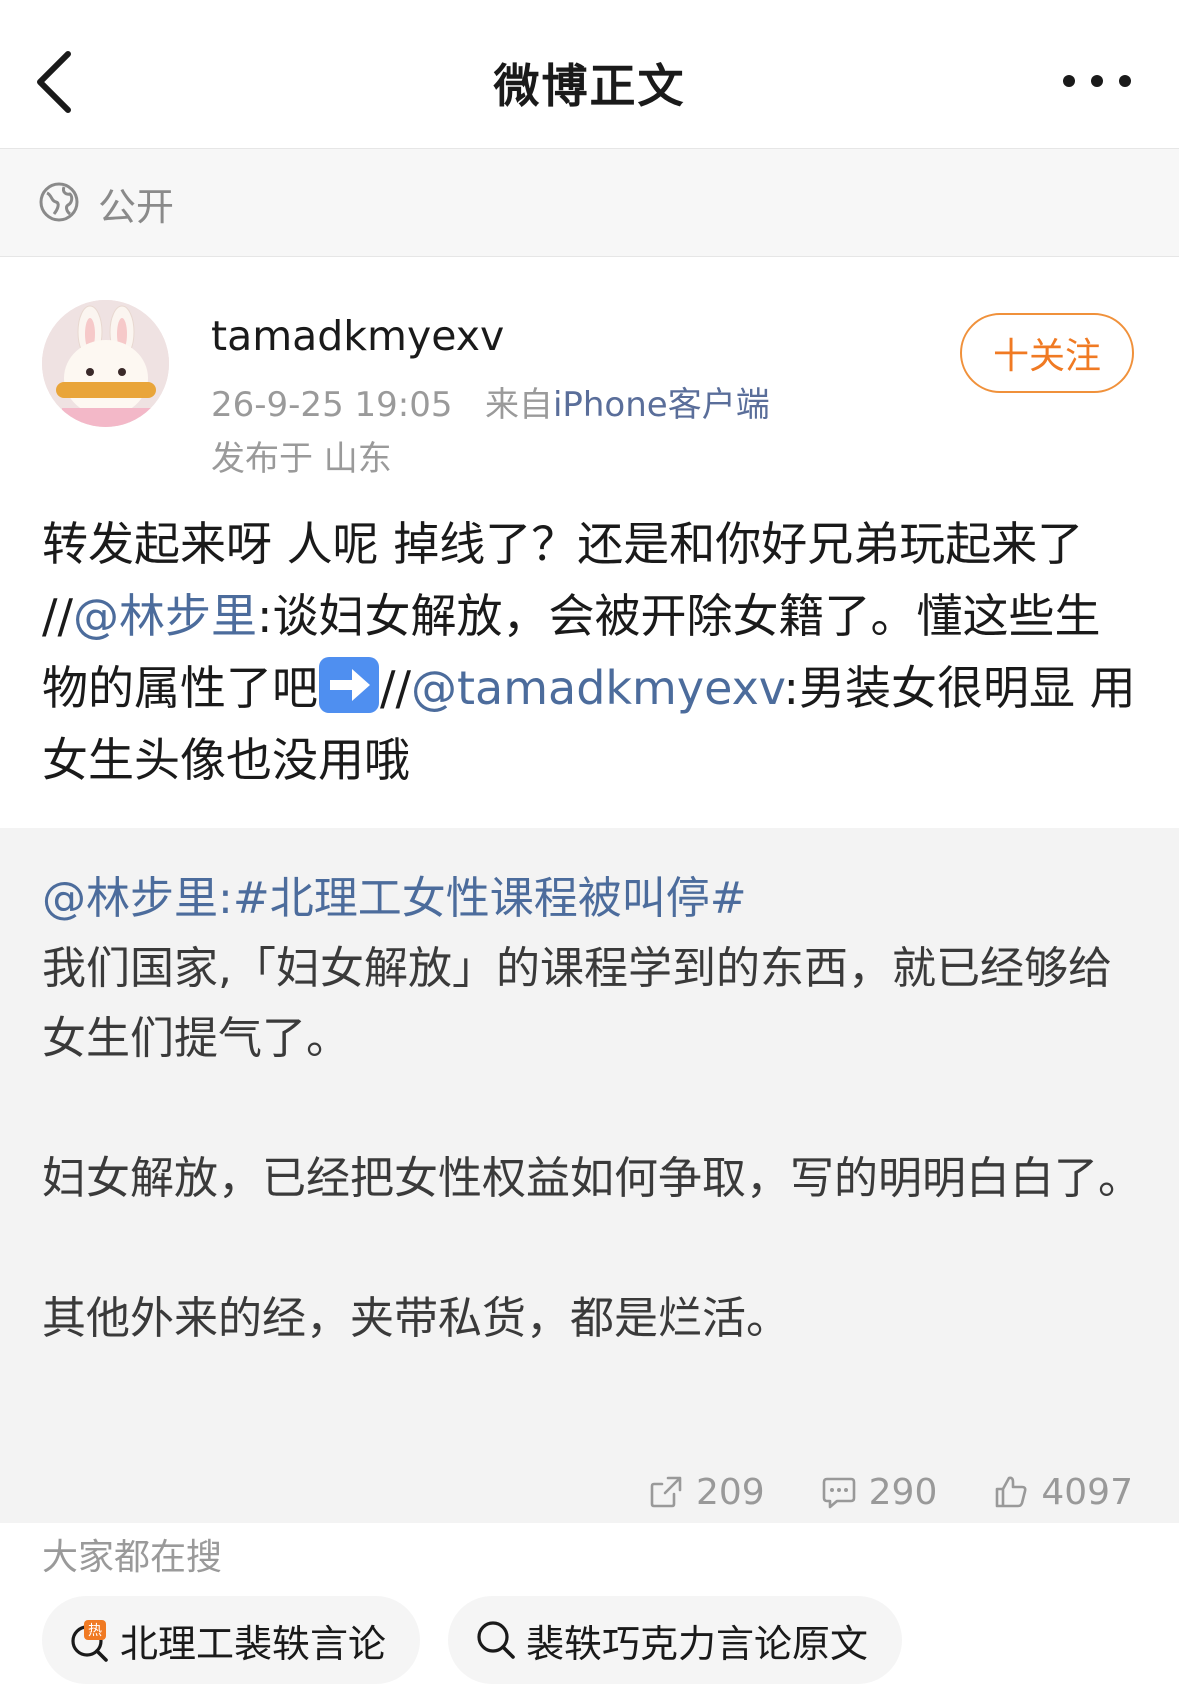  Describe the element at coordinates (1087, 1492) in the screenshot. I see `like-count: 4097` at that location.